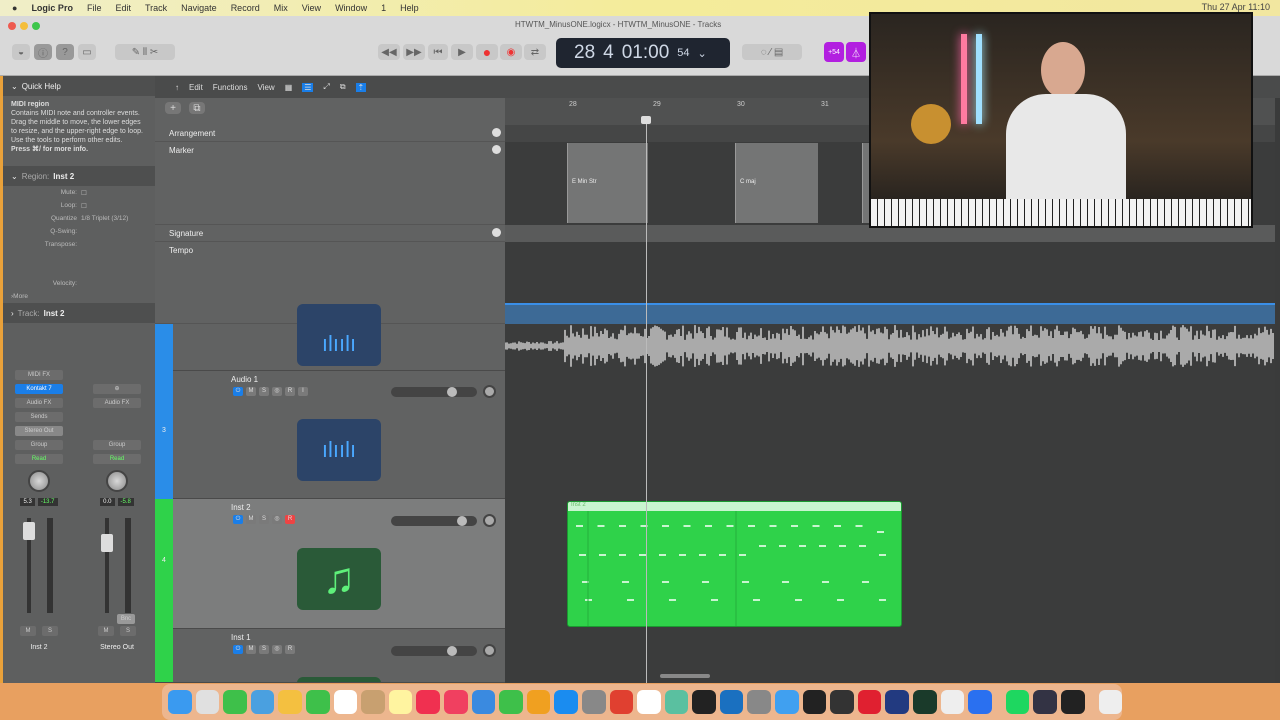 The width and height of the screenshot is (1280, 720). Describe the element at coordinates (281, 8) in the screenshot. I see `menu-mix: Mix` at that location.